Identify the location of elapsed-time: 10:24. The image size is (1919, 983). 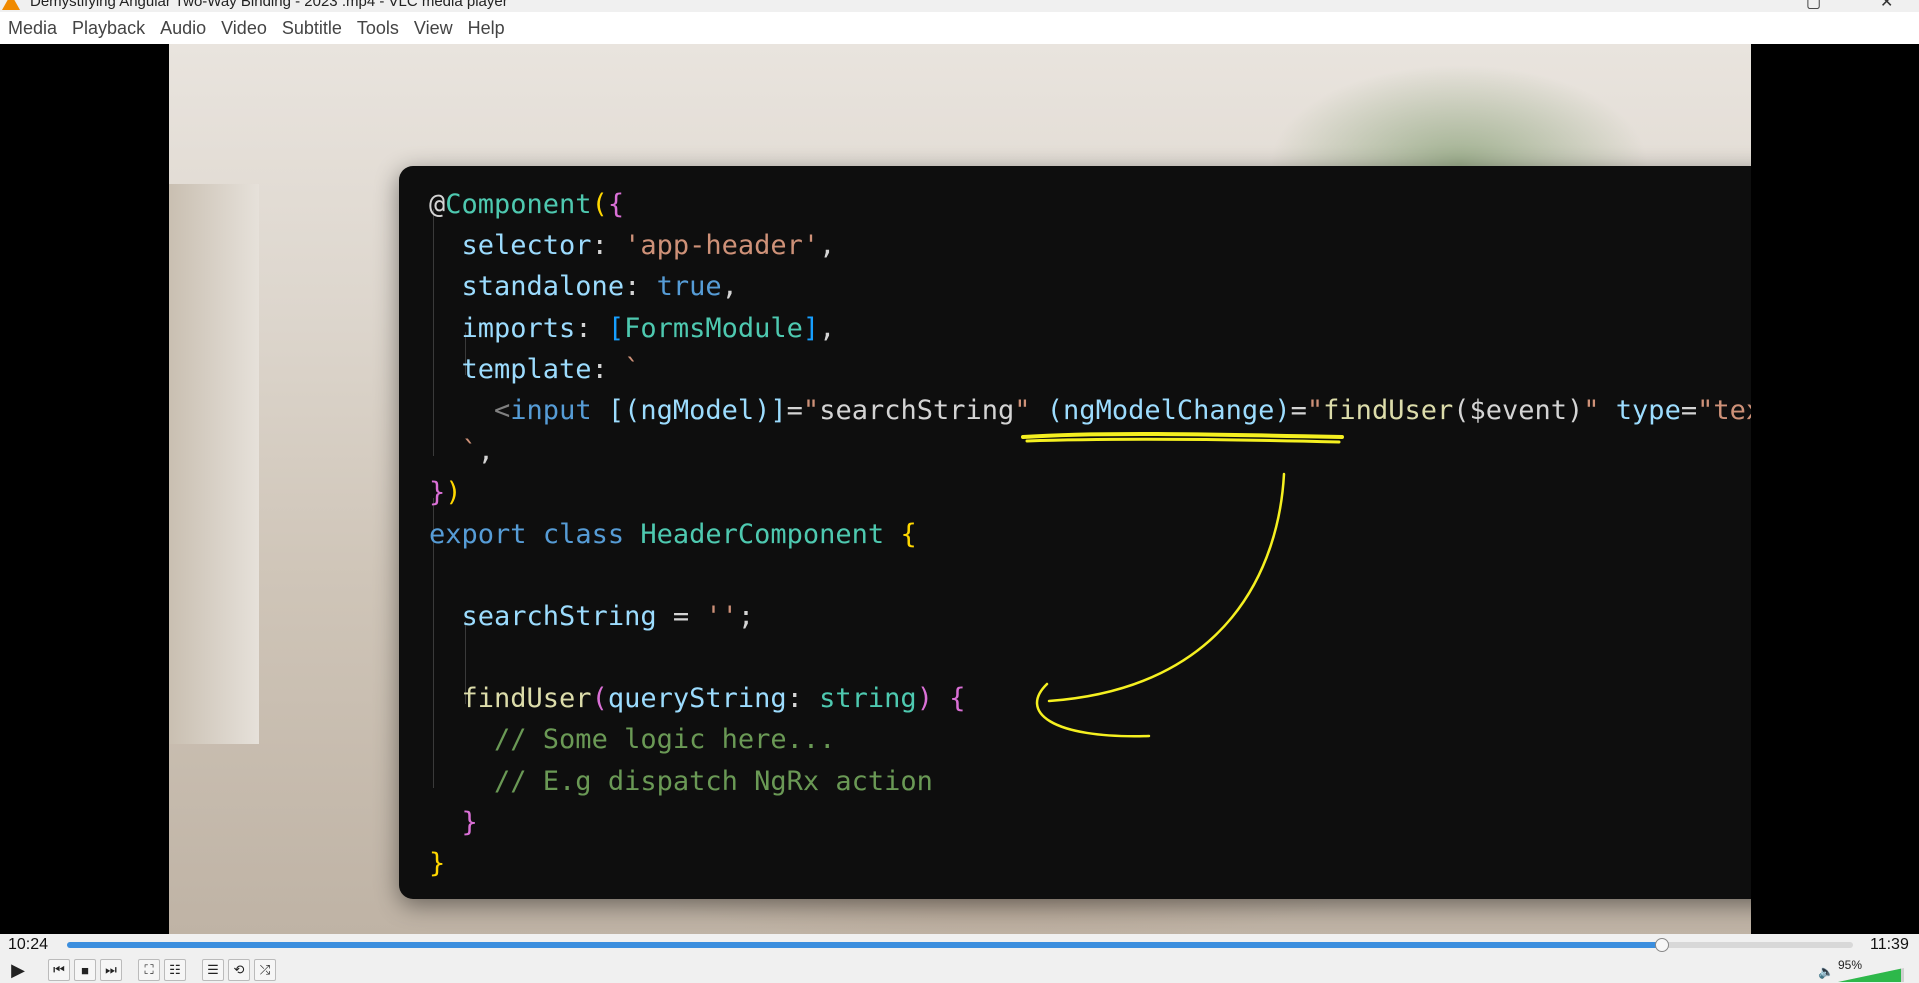
(28, 944).